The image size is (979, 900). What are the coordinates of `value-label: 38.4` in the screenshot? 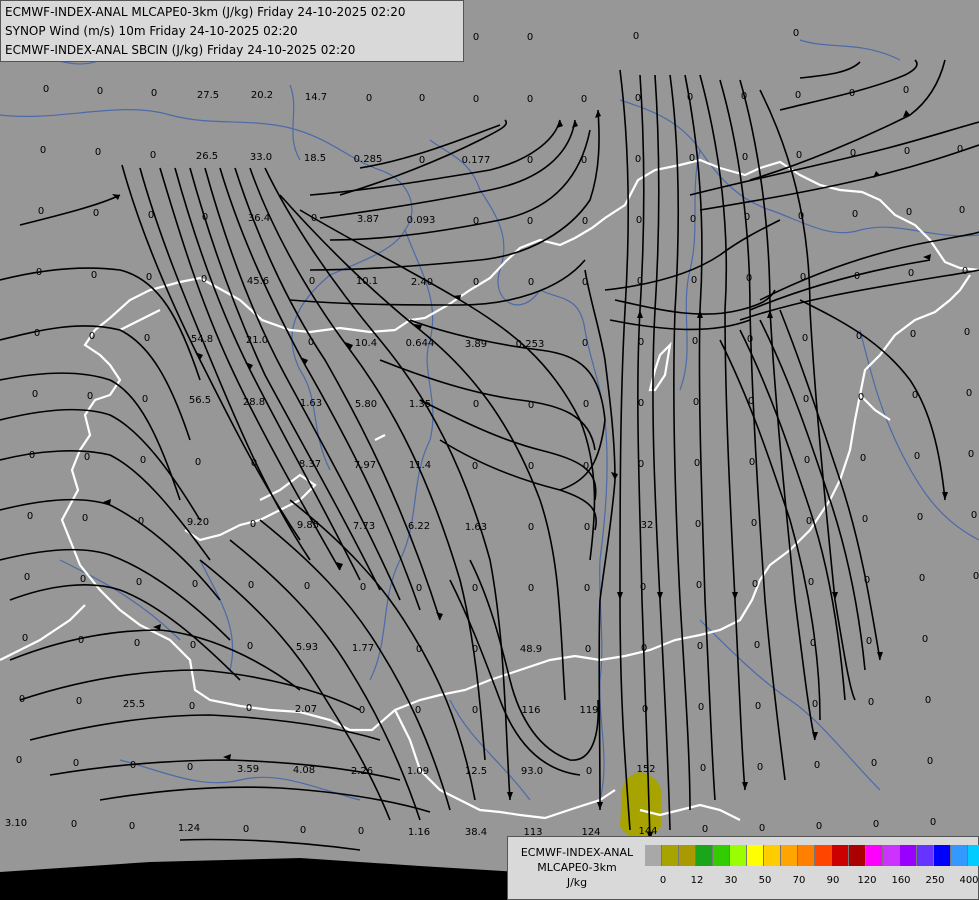 It's located at (476, 832).